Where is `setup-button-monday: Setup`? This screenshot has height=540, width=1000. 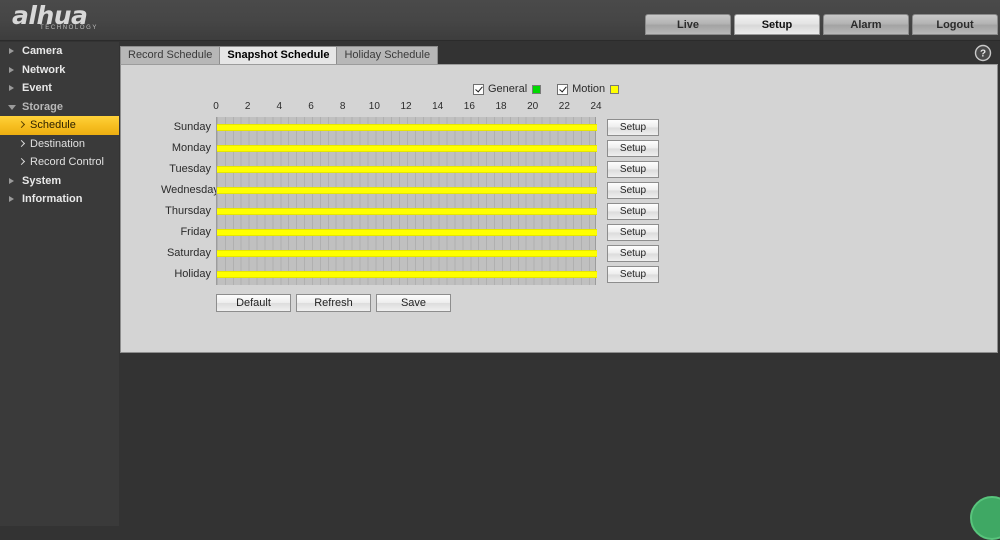 setup-button-monday: Setup is located at coordinates (633, 148).